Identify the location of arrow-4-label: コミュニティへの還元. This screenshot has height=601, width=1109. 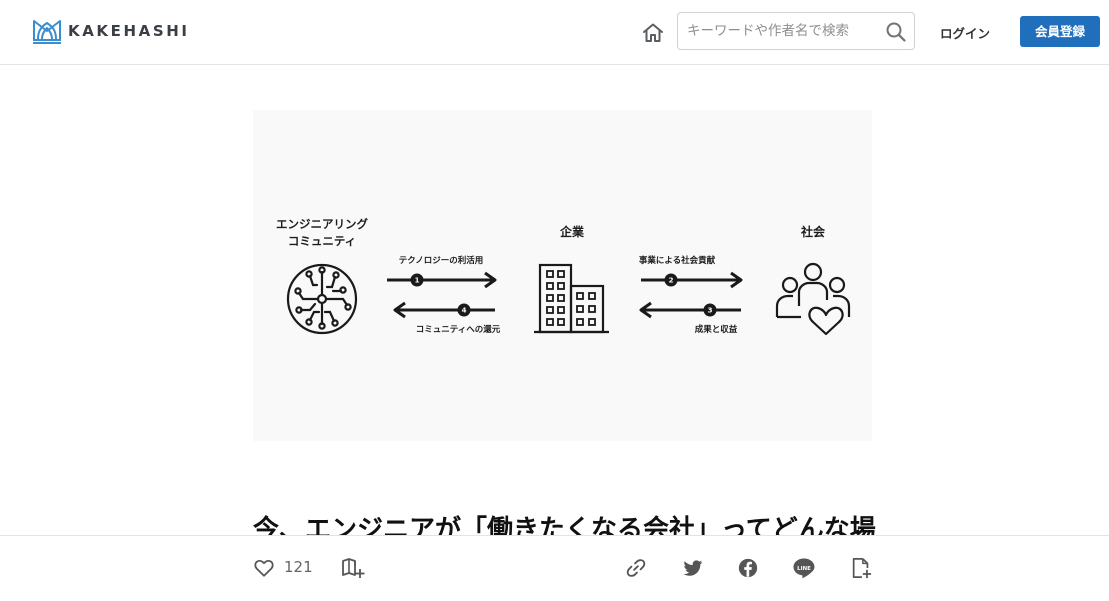
(458, 329).